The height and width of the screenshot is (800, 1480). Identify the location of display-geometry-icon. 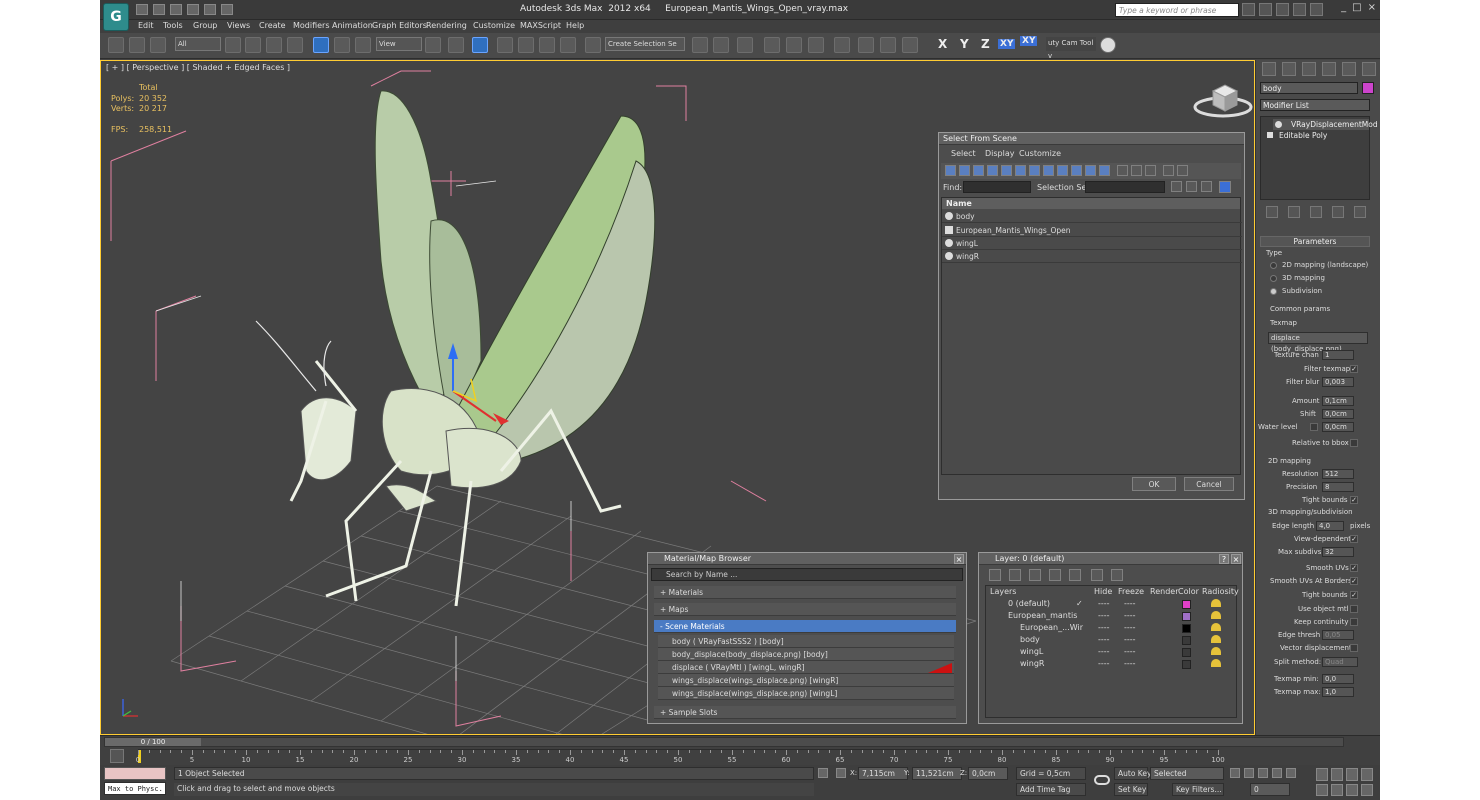
(950, 170).